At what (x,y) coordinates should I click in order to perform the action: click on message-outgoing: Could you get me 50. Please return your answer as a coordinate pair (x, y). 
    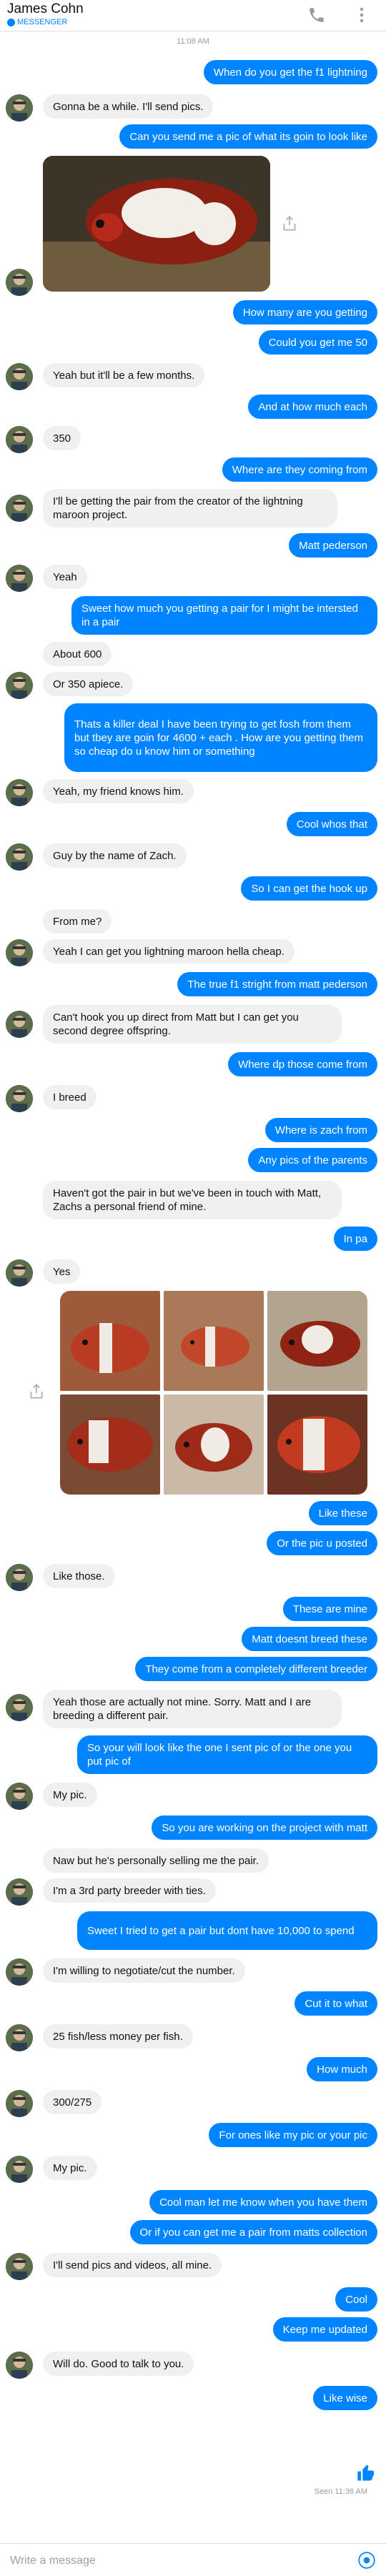
    Looking at the image, I should click on (317, 343).